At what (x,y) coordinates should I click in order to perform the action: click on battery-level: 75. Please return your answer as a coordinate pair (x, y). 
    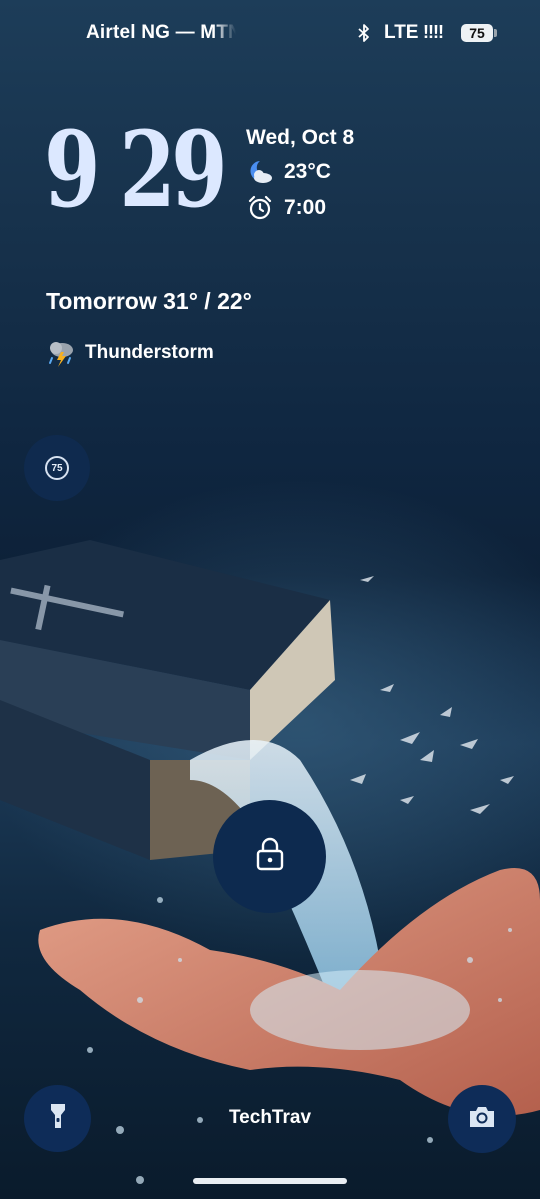
    Looking at the image, I should click on (477, 33).